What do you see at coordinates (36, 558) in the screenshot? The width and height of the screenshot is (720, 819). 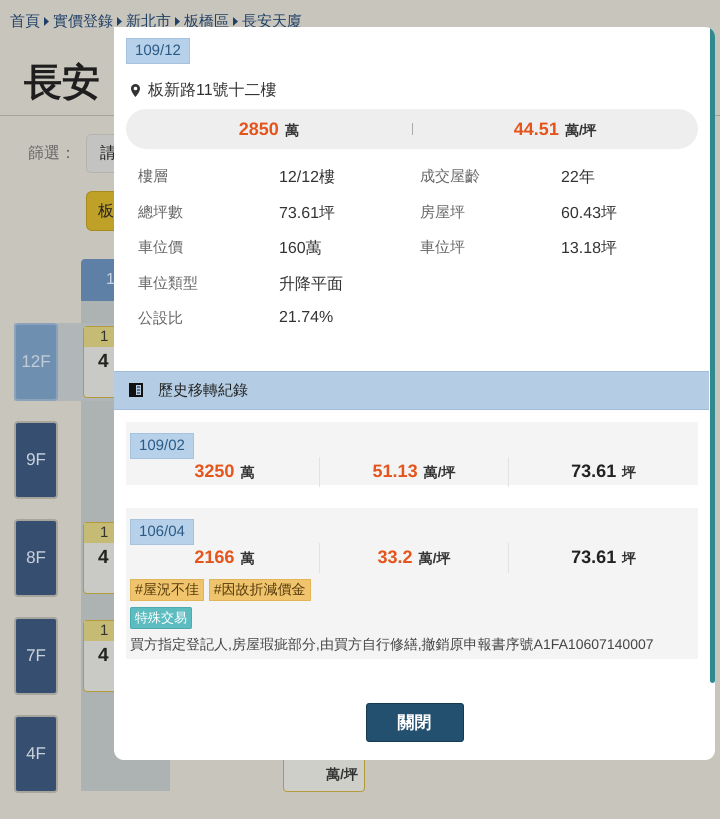 I see `floor-button: 8F` at bounding box center [36, 558].